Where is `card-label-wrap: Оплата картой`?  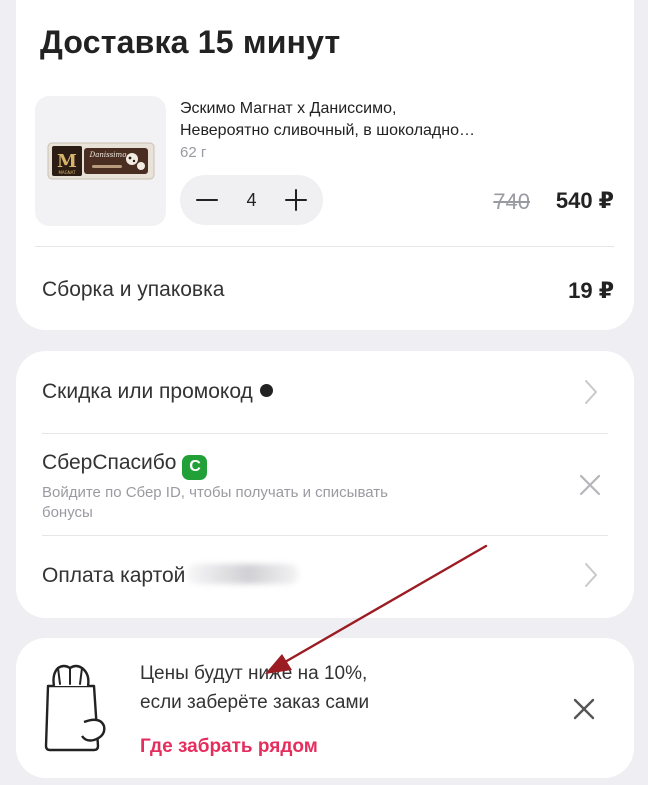
card-label-wrap: Оплата картой is located at coordinates (171, 576).